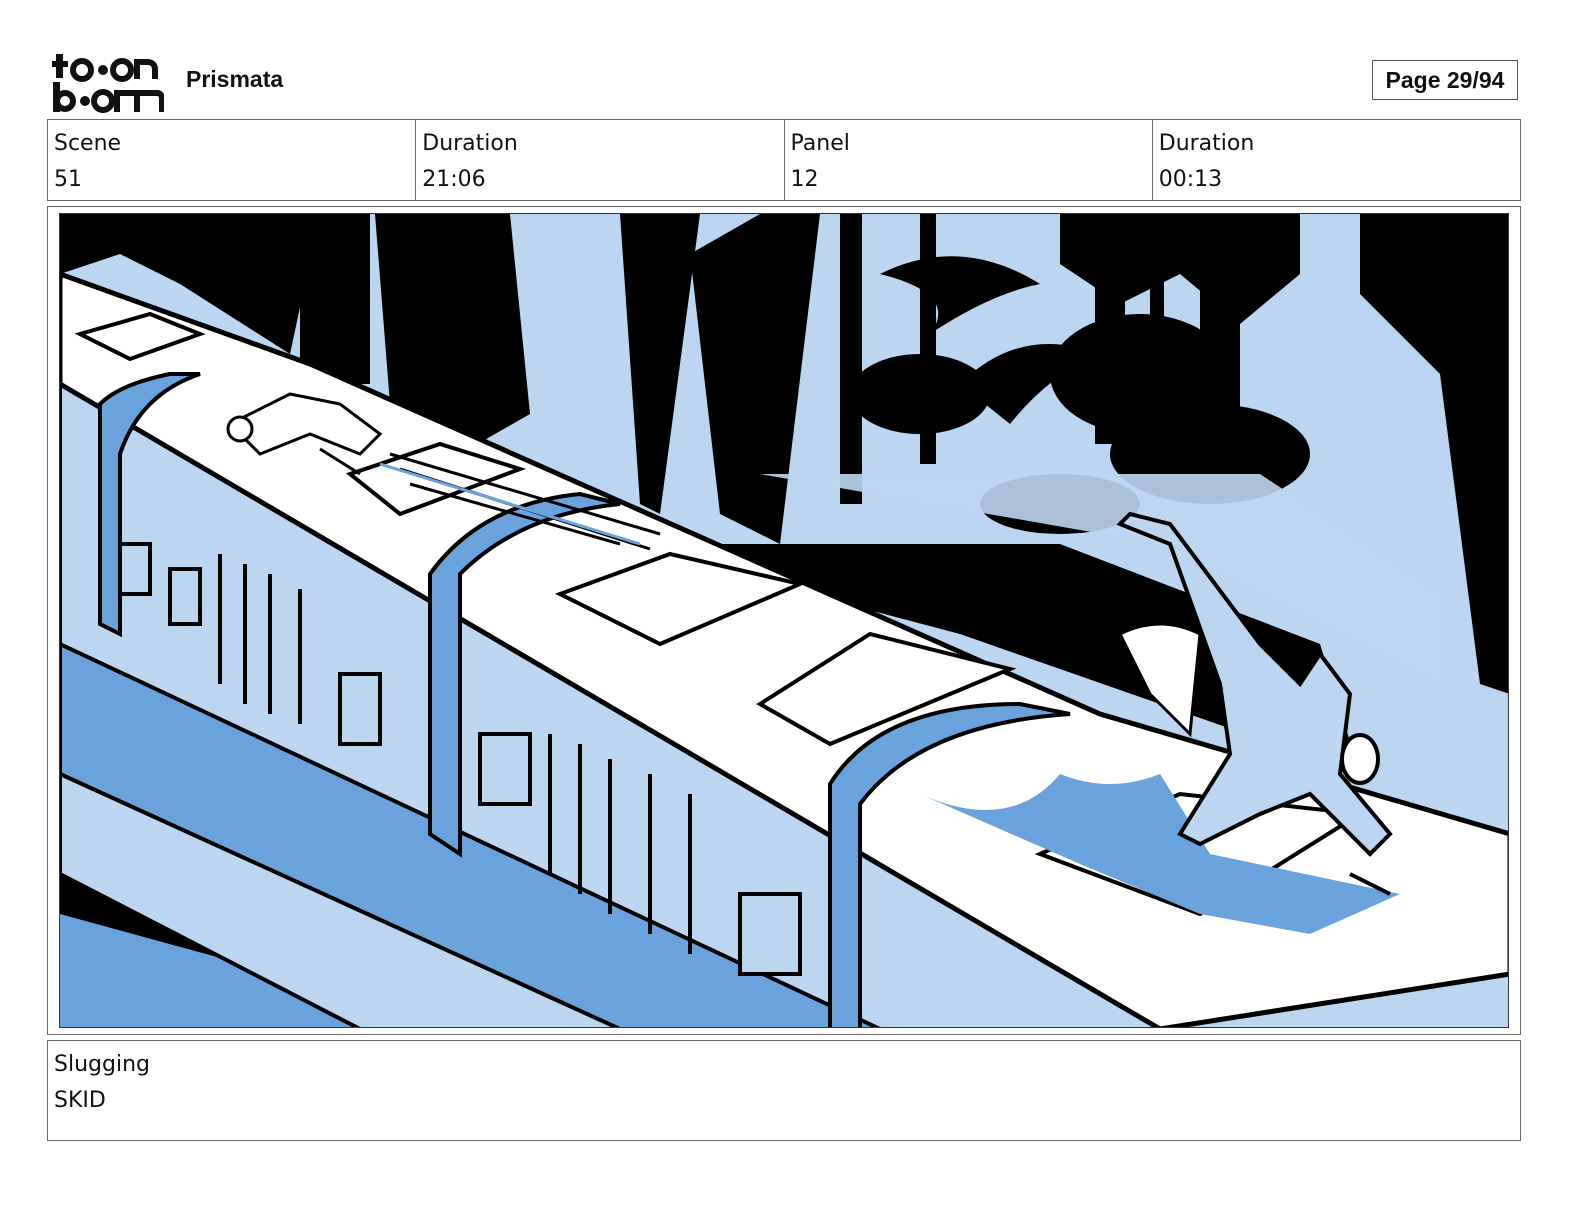  Describe the element at coordinates (102, 1064) in the screenshot. I see `slugging-label: Slugging` at that location.